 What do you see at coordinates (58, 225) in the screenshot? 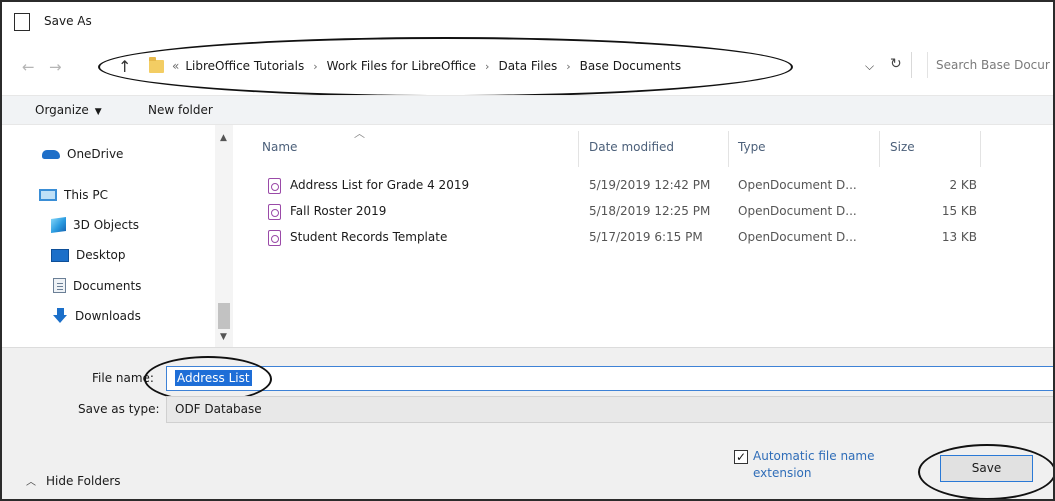
I see `3d-objects-icon` at bounding box center [58, 225].